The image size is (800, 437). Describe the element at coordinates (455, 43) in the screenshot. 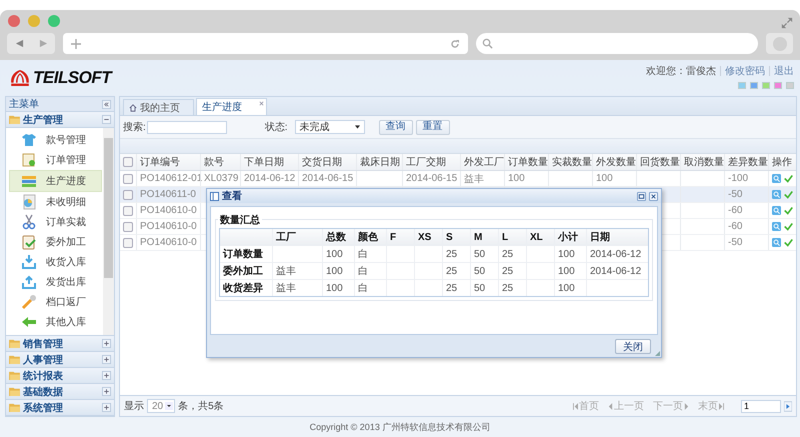

I see `reload-icon` at that location.